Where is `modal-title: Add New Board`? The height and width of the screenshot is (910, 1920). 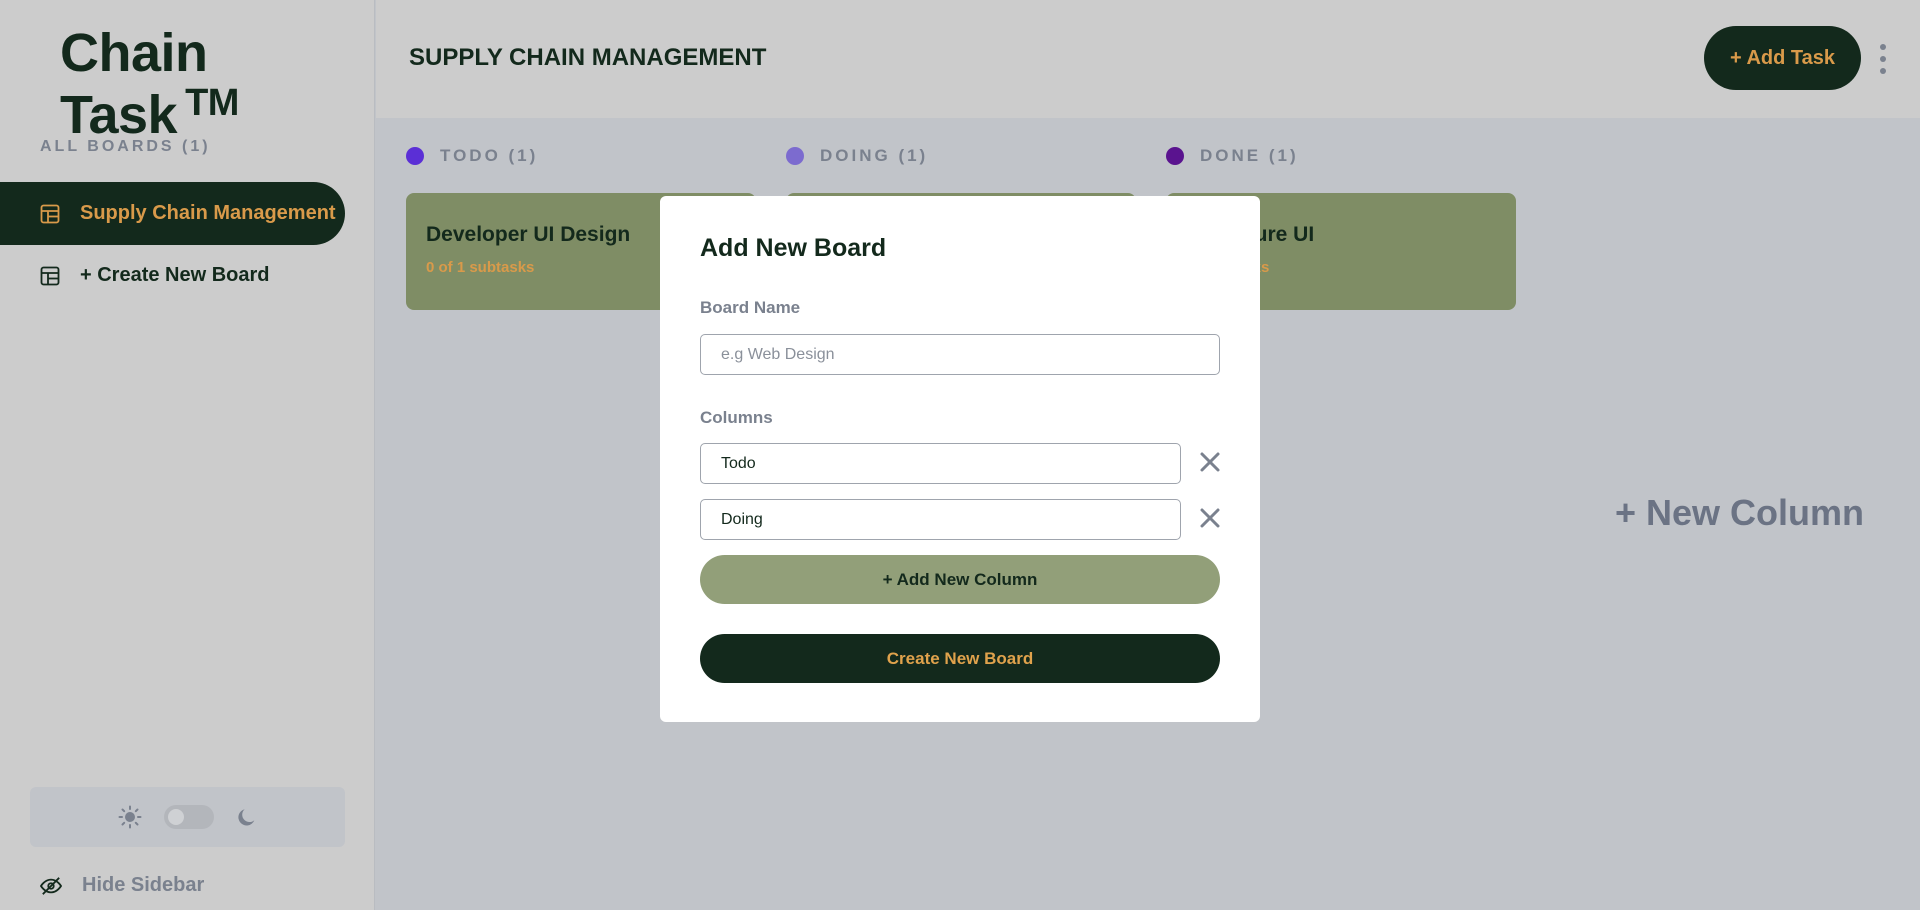 modal-title: Add New Board is located at coordinates (793, 248).